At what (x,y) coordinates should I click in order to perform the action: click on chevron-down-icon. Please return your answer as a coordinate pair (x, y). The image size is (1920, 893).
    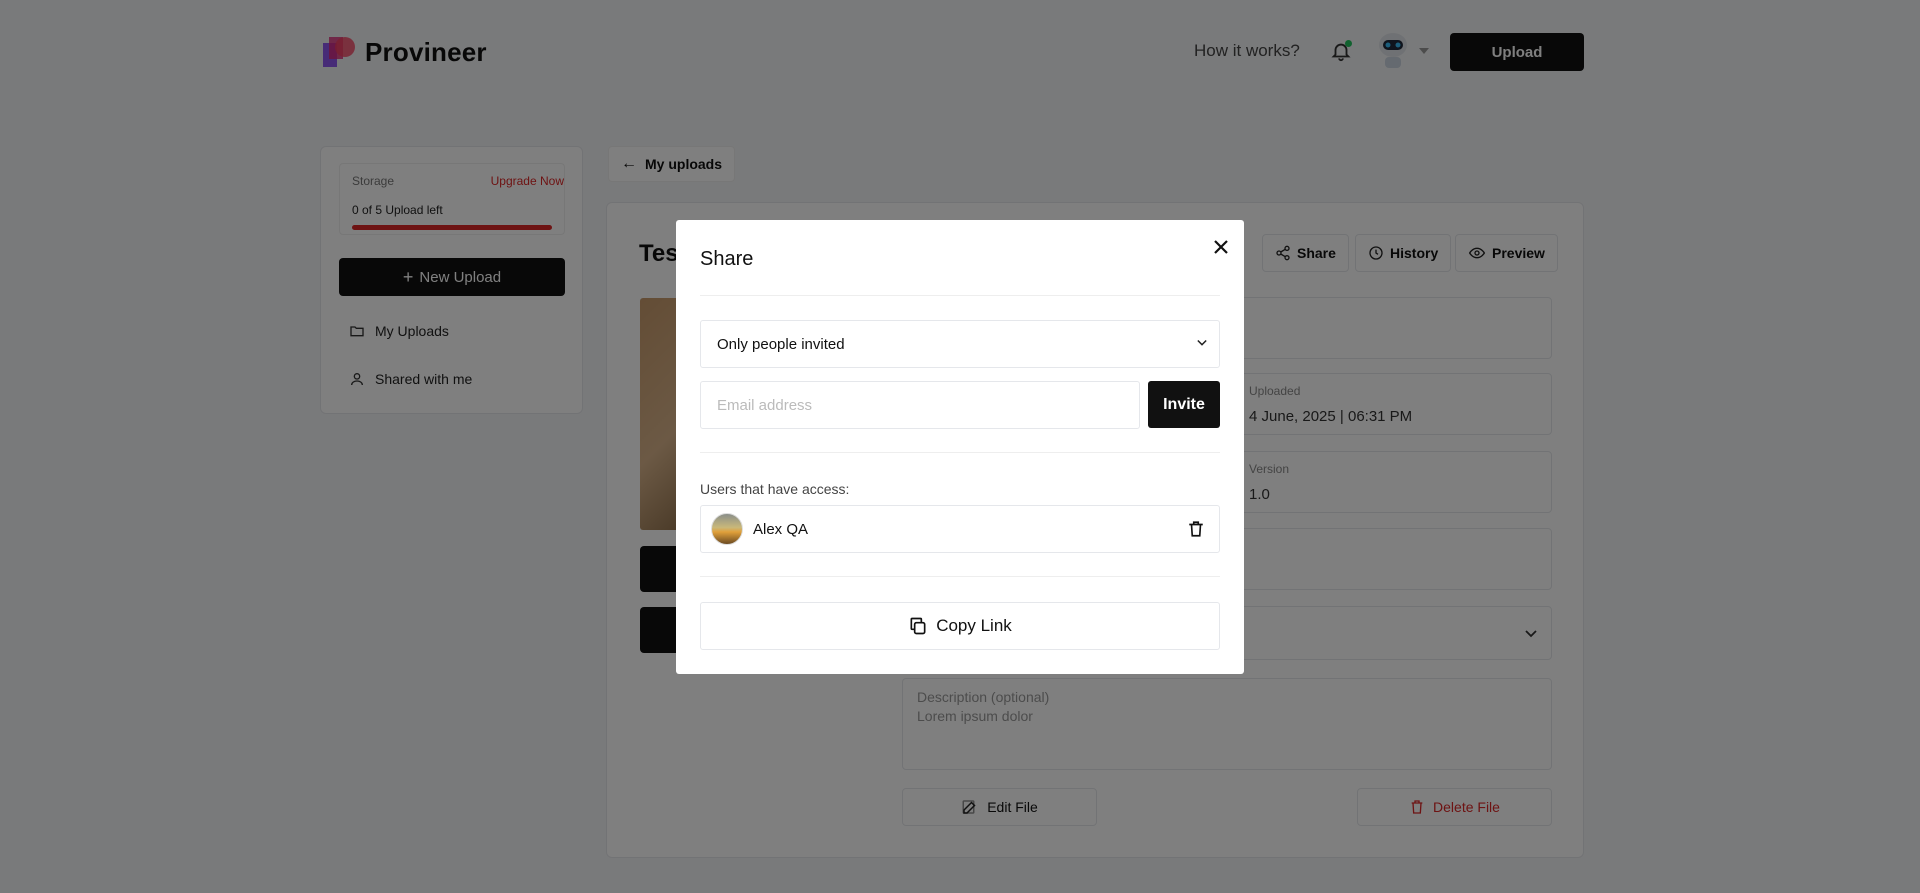
    Looking at the image, I should click on (1202, 342).